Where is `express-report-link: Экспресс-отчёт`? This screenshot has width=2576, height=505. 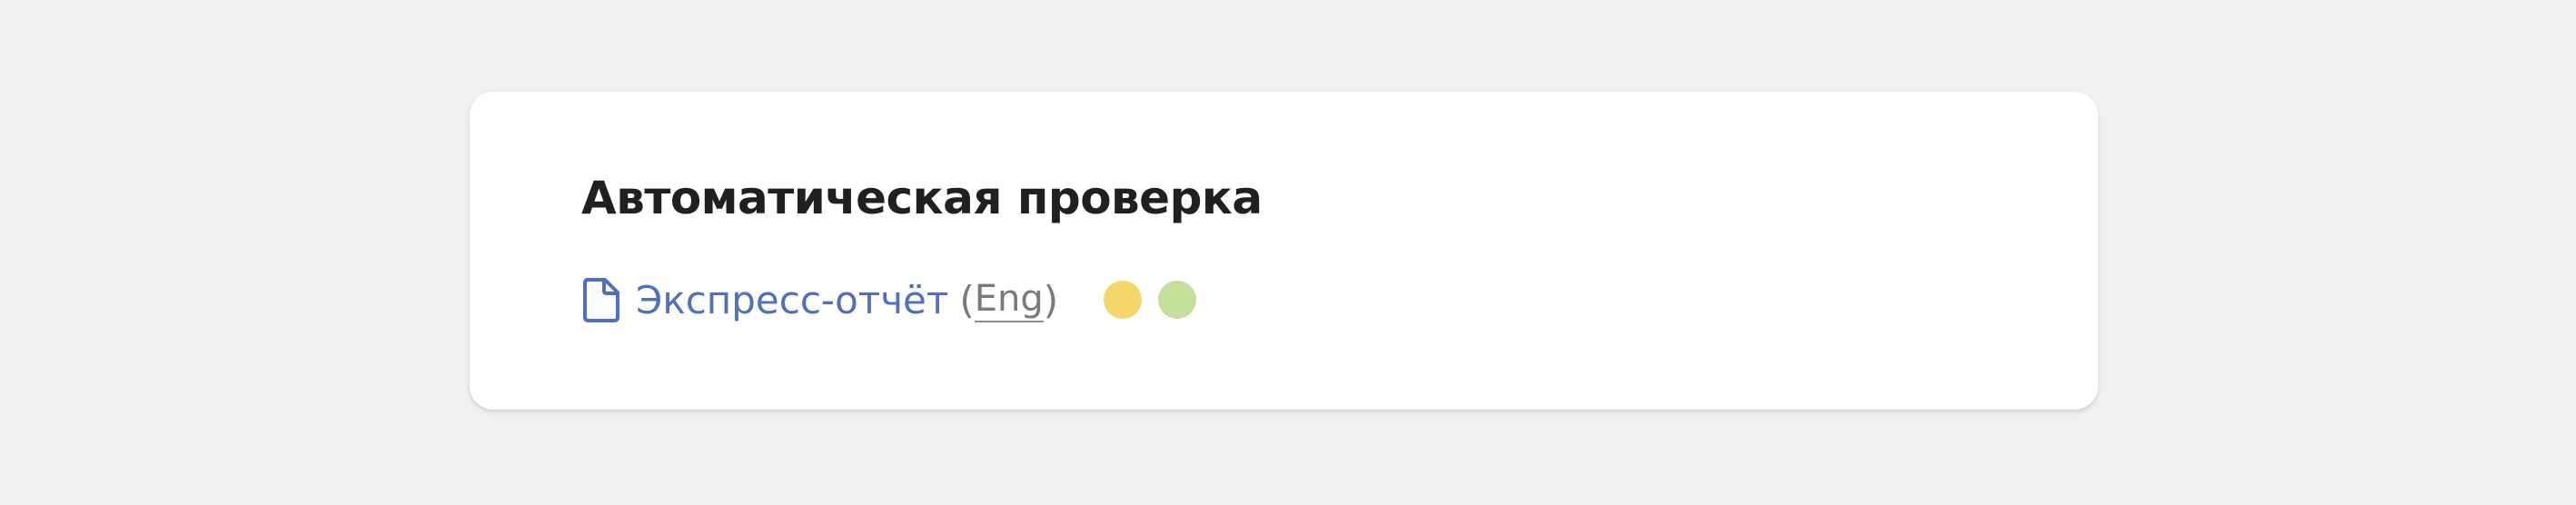 express-report-link: Экспресс-отчёт is located at coordinates (792, 300).